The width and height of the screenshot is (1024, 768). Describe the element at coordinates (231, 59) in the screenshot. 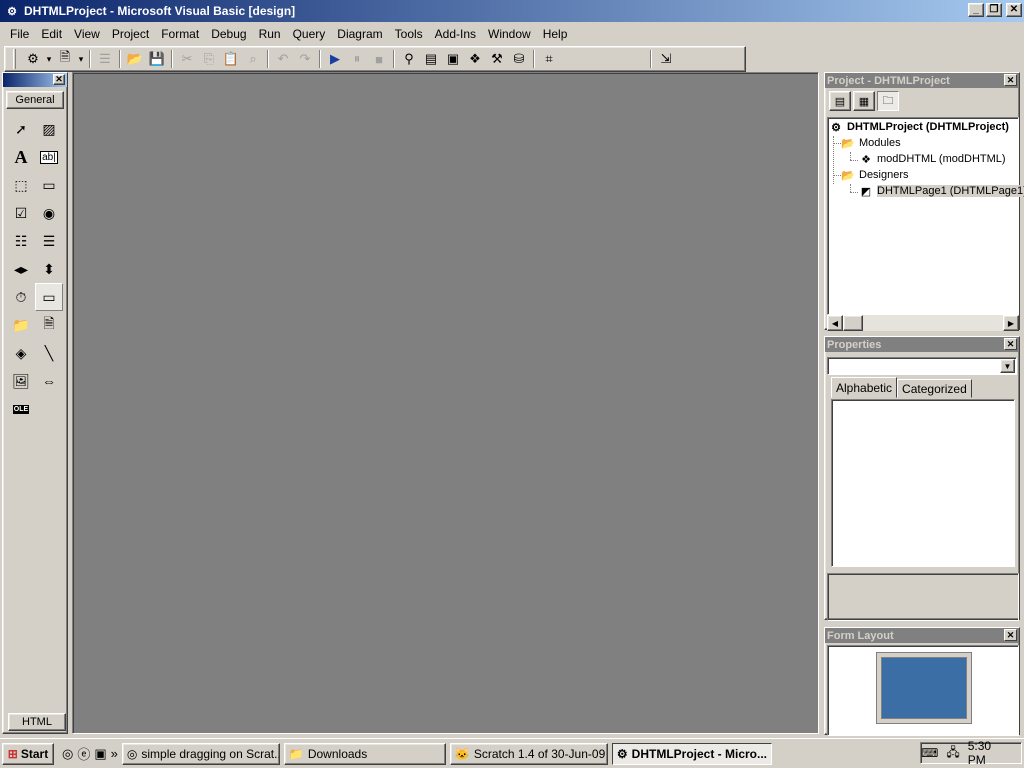

I see `paste-button: 📋` at that location.